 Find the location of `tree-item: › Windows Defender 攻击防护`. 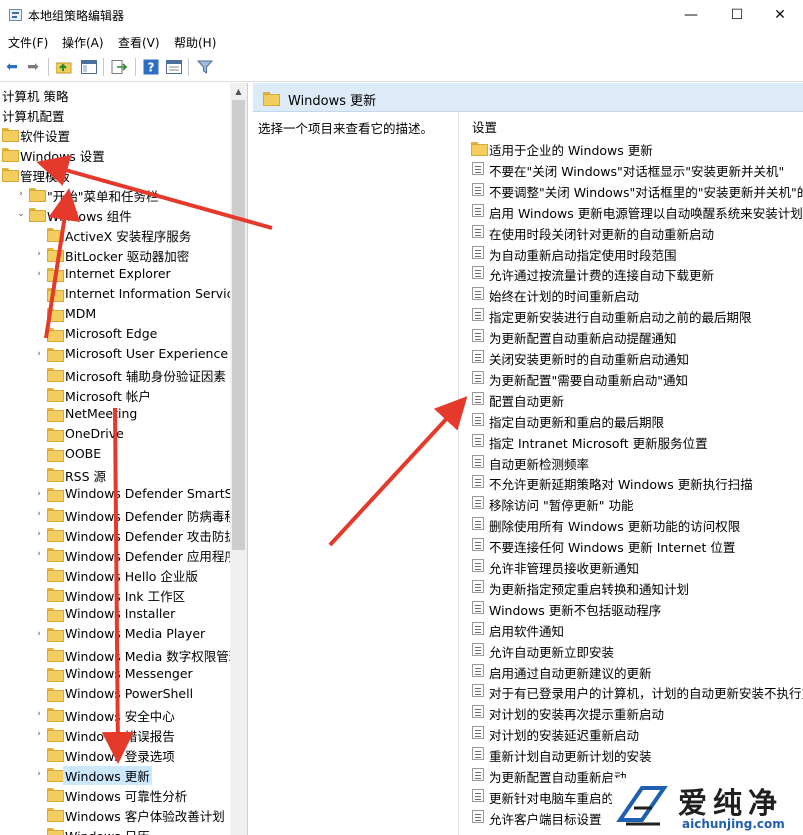

tree-item: › Windows Defender 攻击防护 is located at coordinates (123, 534).